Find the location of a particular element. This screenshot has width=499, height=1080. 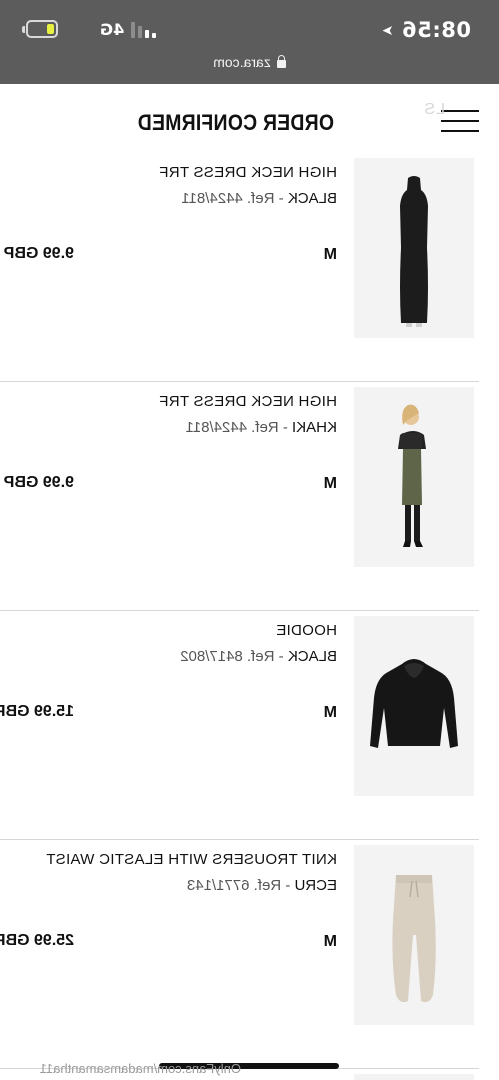

black-hoodie-illustration is located at coordinates (414, 703).